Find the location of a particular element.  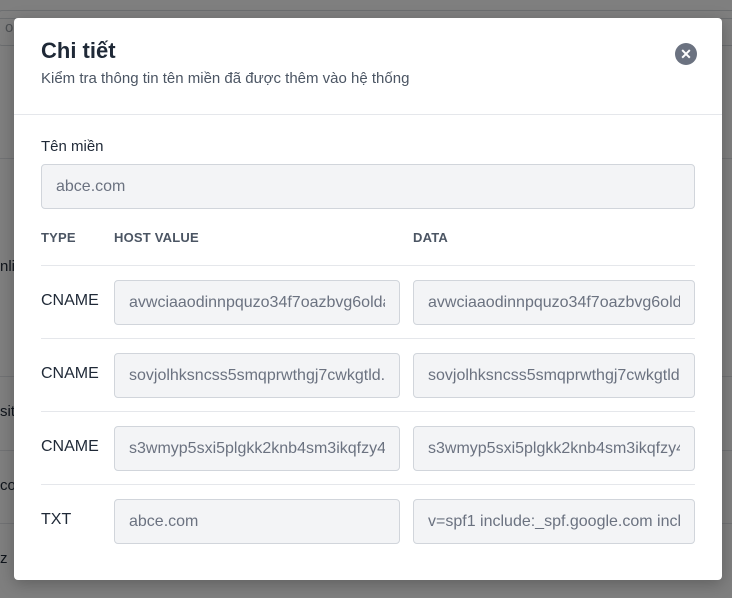

close-icon: ✕ is located at coordinates (686, 54).